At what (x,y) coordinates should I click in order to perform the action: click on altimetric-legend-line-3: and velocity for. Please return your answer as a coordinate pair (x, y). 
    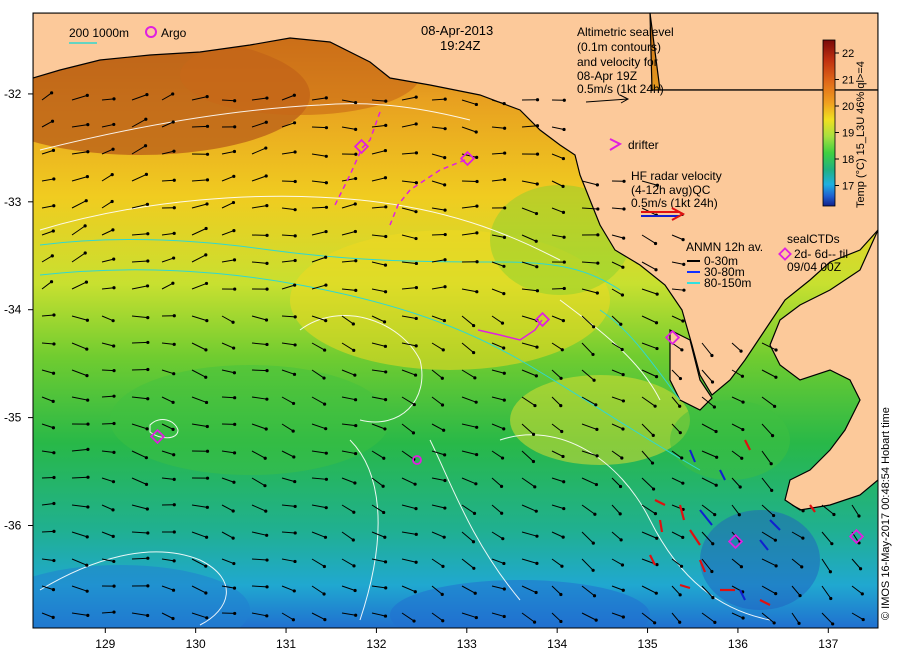
    Looking at the image, I should click on (617, 62).